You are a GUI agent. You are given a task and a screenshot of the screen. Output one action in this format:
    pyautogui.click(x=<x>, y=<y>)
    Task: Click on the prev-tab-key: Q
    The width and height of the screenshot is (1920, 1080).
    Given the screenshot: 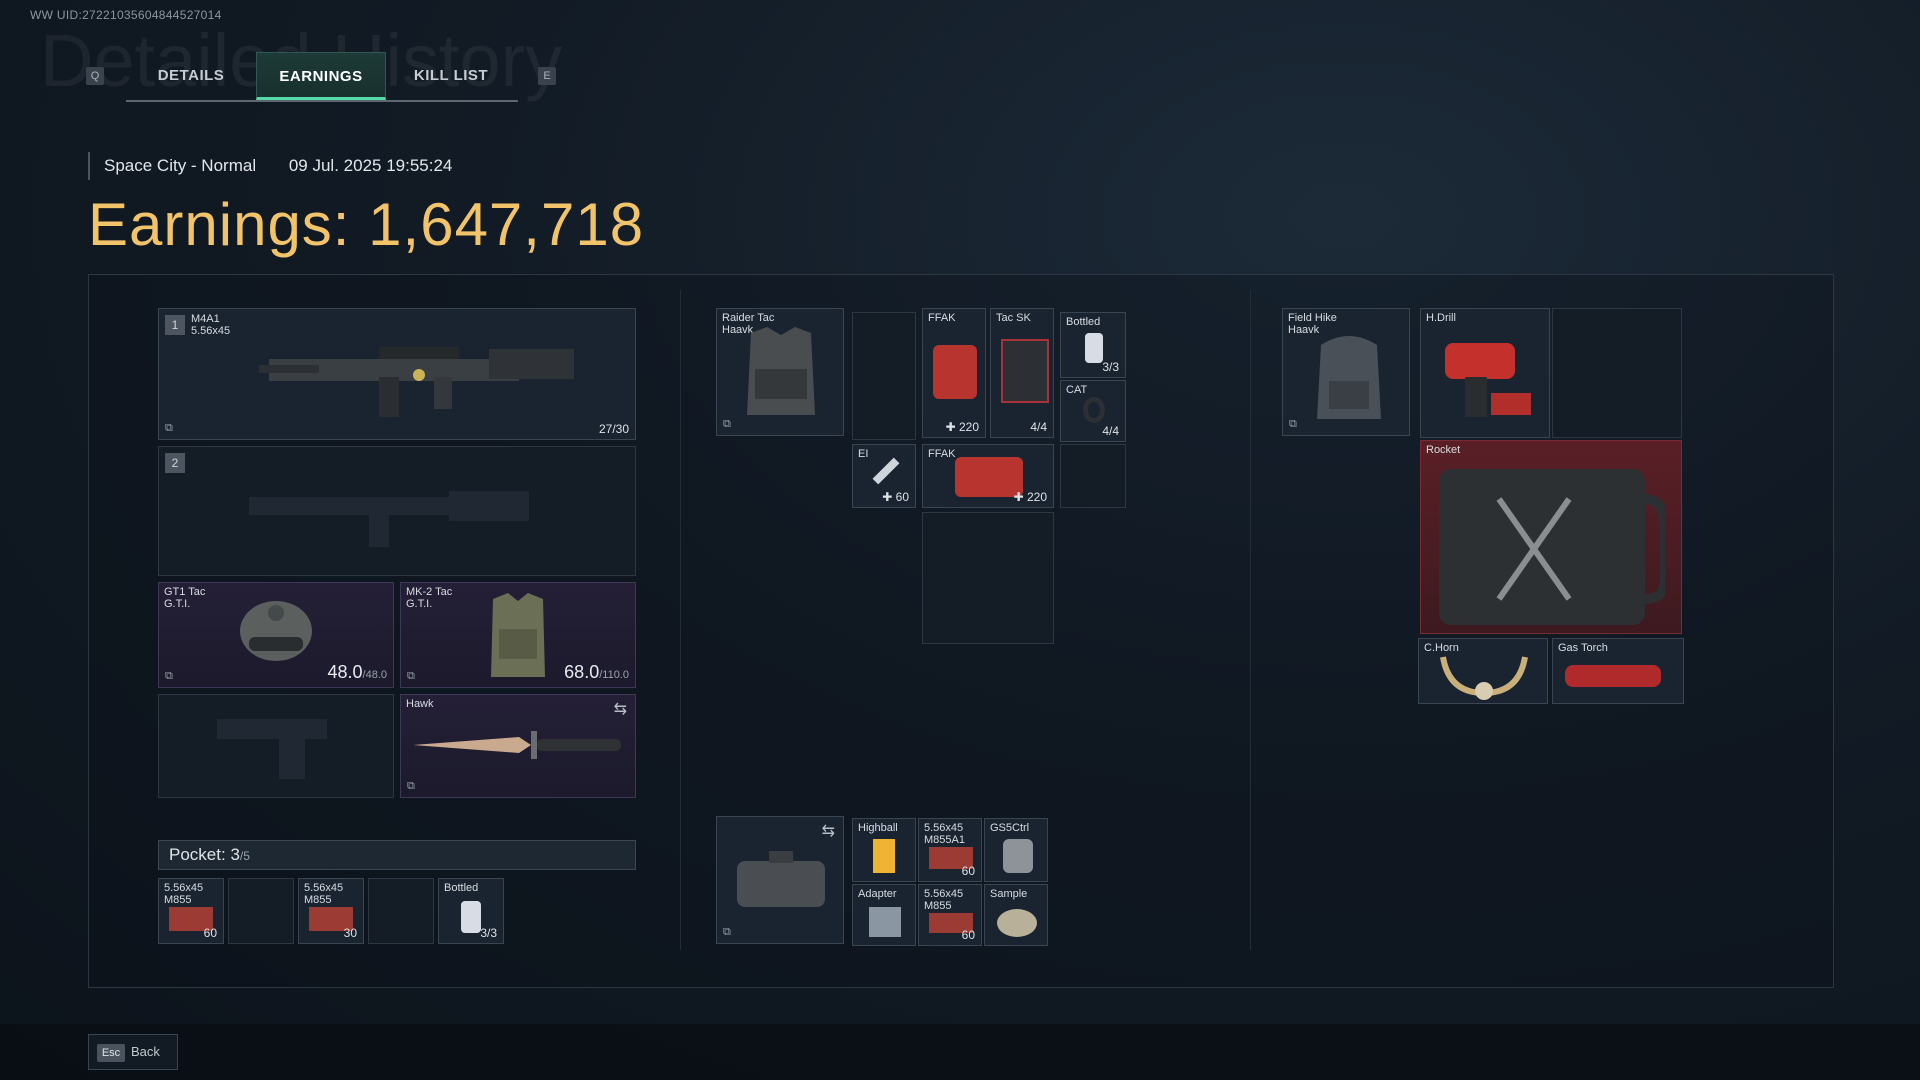 What is the action you would take?
    pyautogui.click(x=95, y=76)
    